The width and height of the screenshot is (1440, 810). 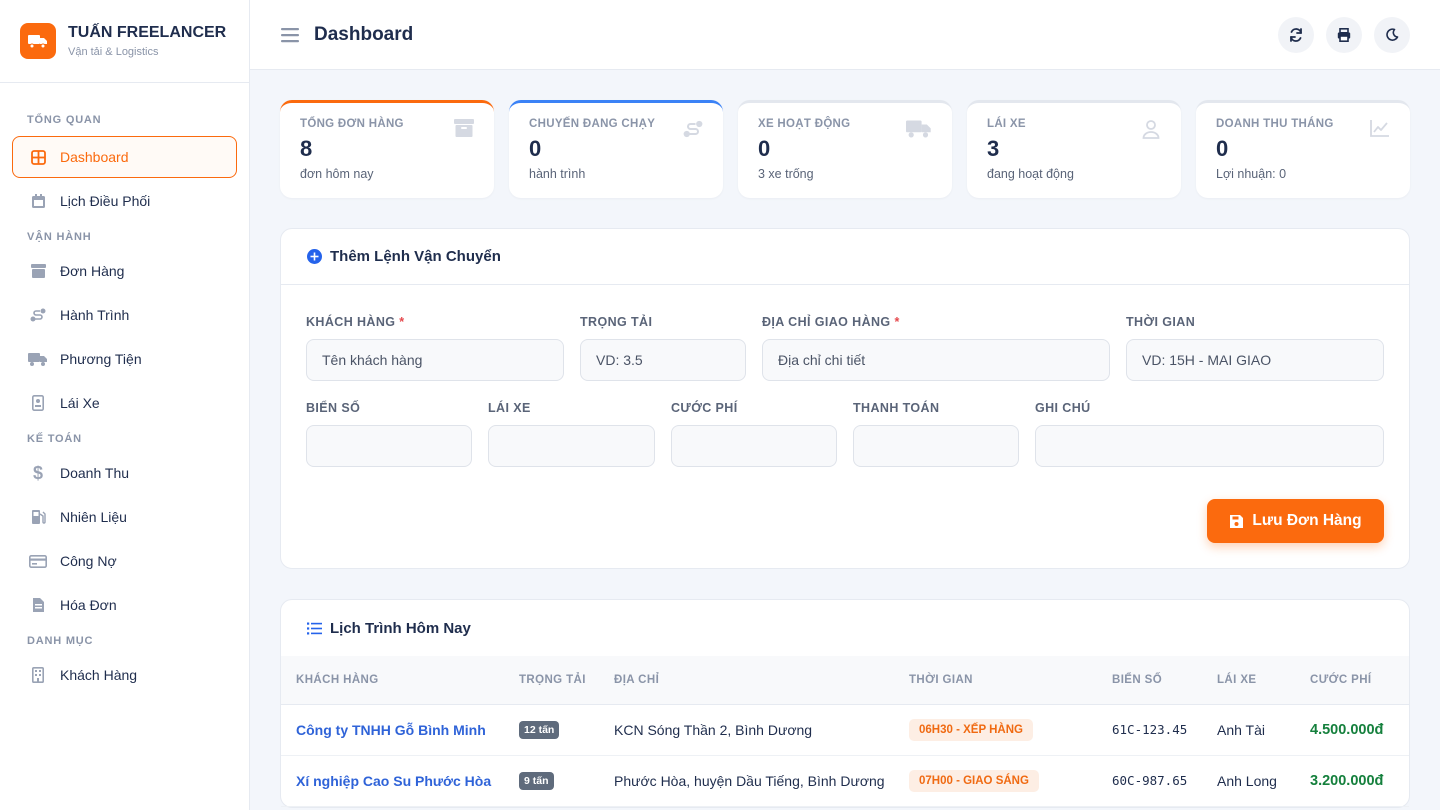 I want to click on column-header: TRỌNG TẢI, so click(x=551, y=680).